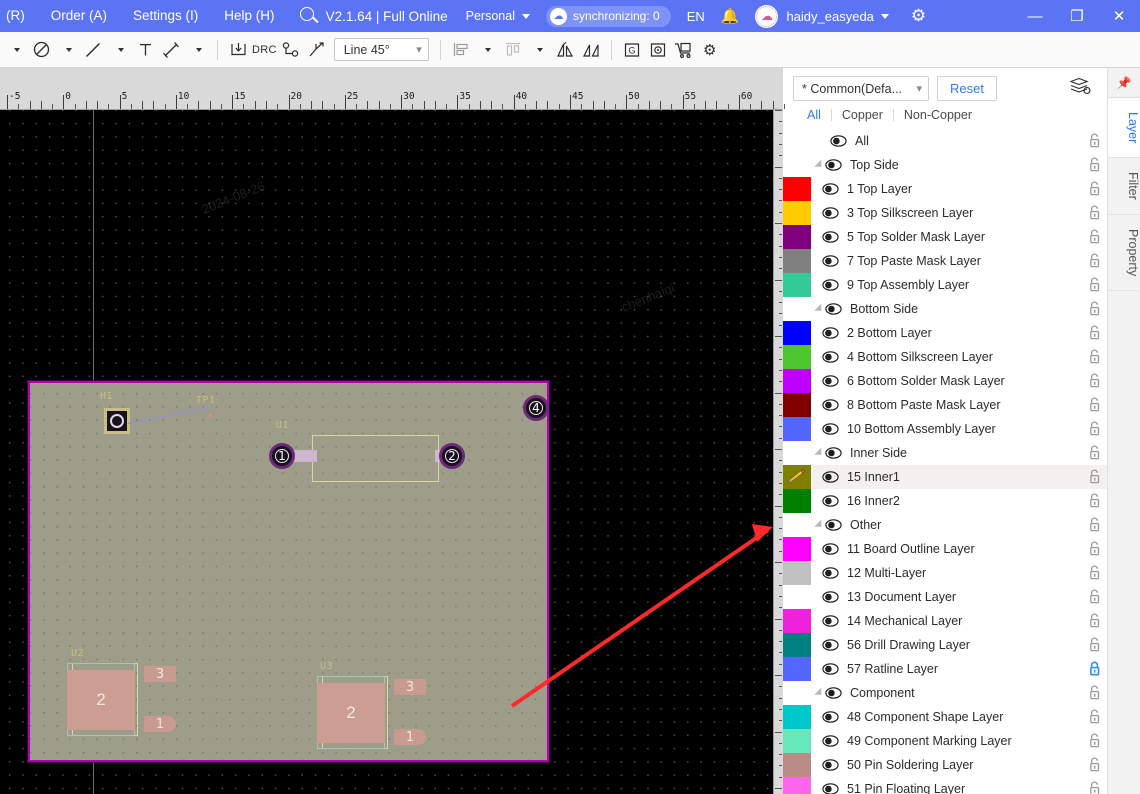 Image resolution: width=1140 pixels, height=794 pixels. I want to click on net-tool-icon, so click(291, 50).